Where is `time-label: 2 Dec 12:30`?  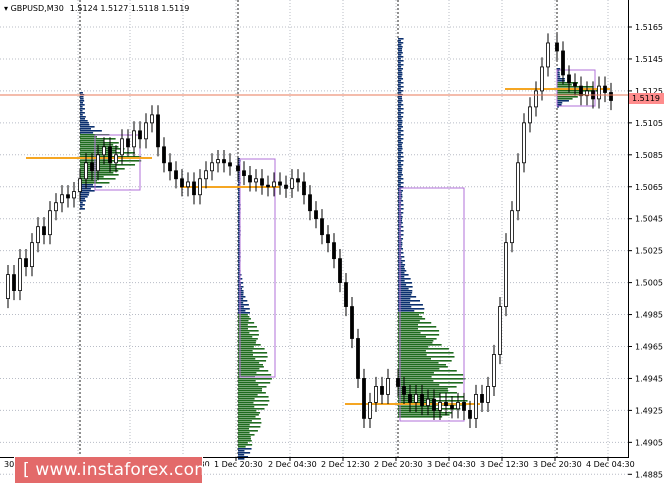 time-label: 2 Dec 12:30 is located at coordinates (345, 464).